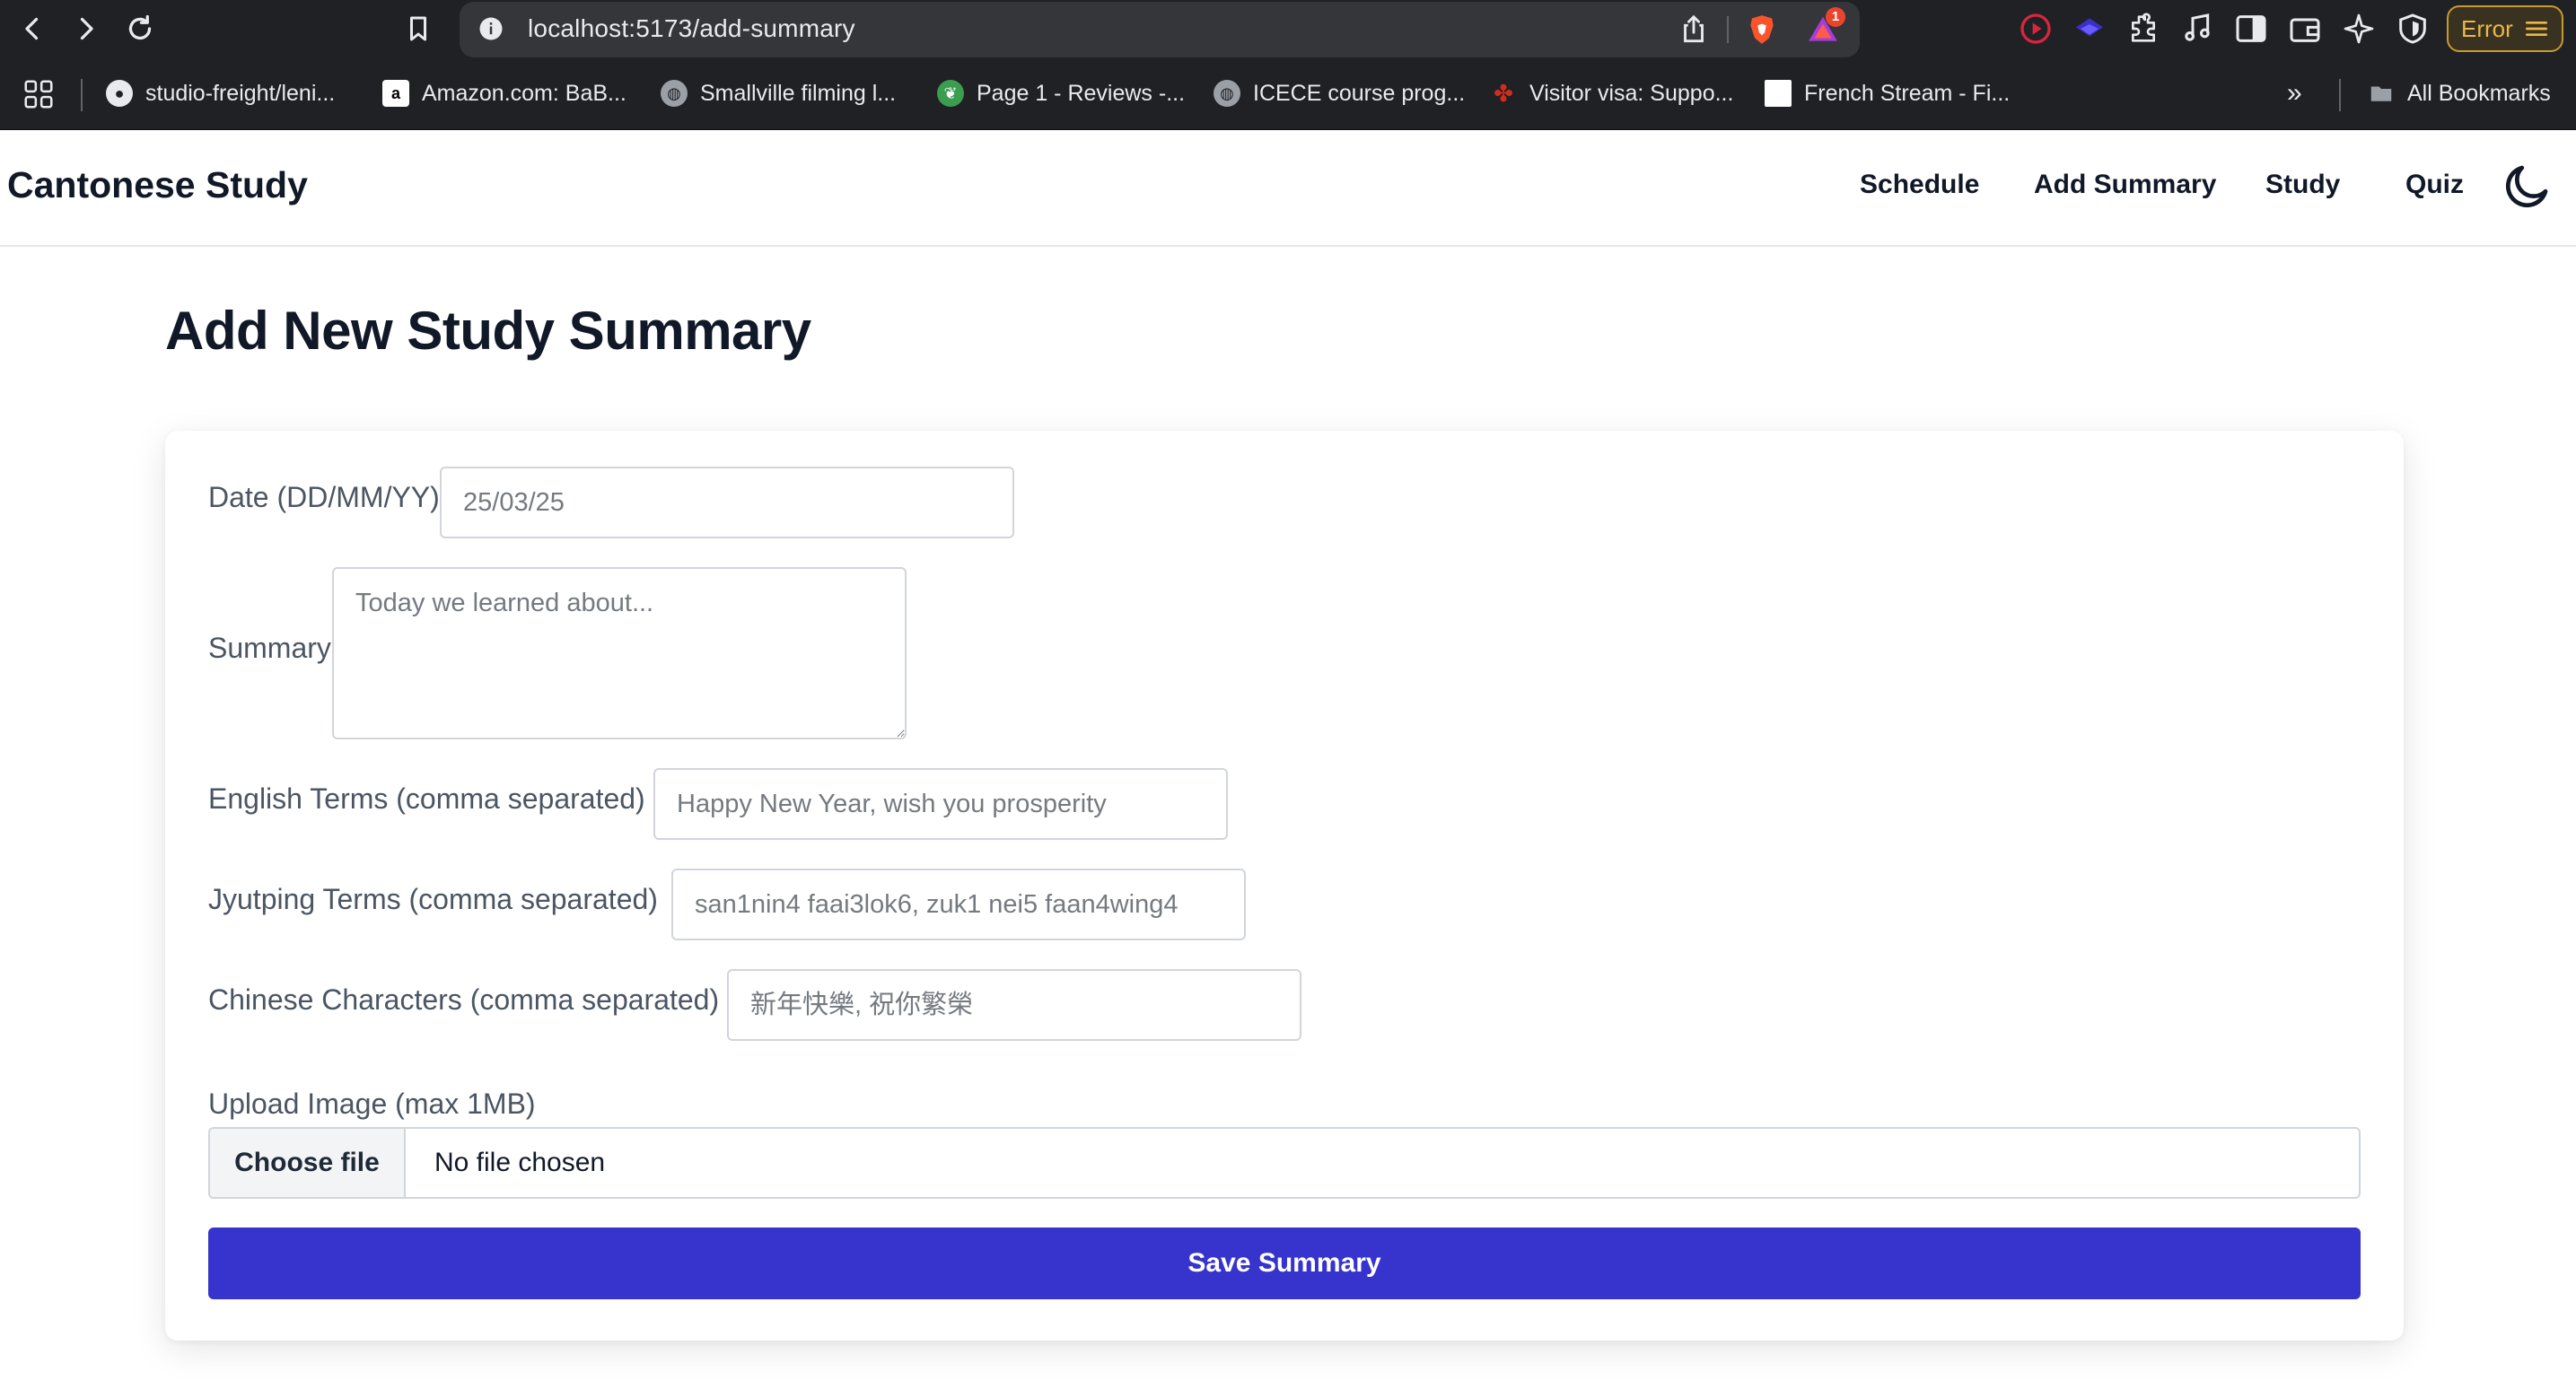  I want to click on date-label: Date (DD/MM/YY), so click(324, 497).